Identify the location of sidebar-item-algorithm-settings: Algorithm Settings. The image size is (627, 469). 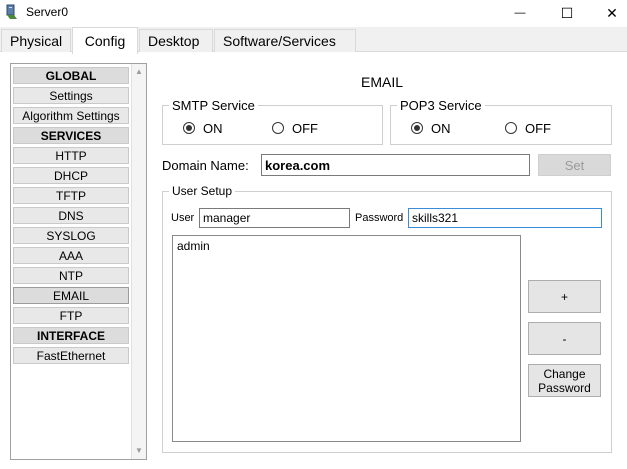
(71, 115).